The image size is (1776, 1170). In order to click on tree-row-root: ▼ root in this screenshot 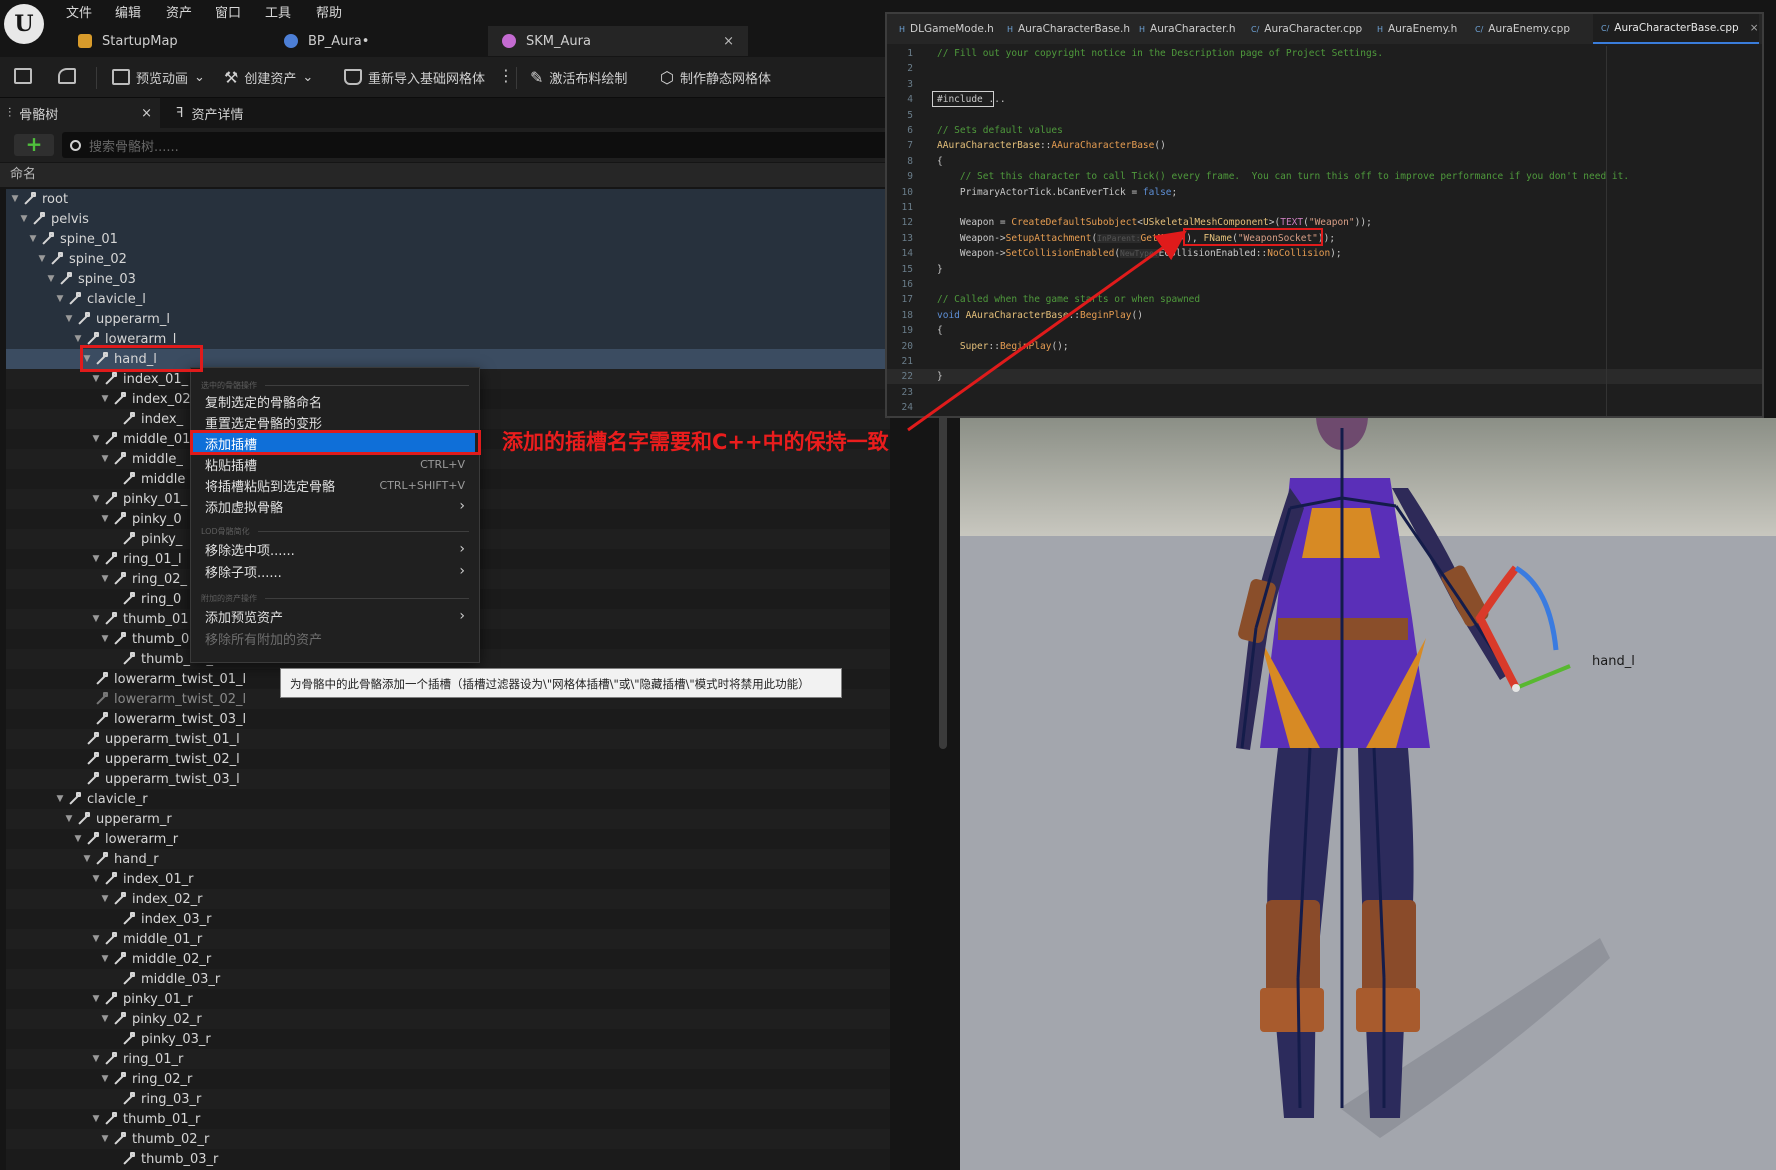, I will do `click(448, 199)`.